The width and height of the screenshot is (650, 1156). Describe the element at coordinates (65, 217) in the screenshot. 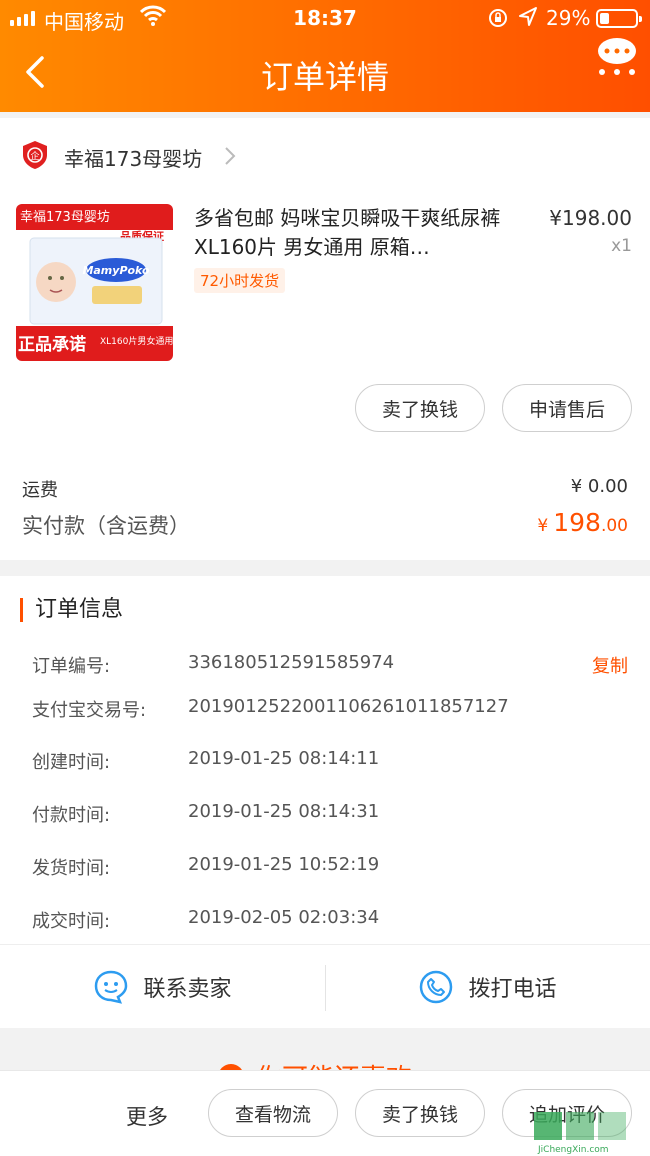

I see `svg-text: 幸福173母婴坊` at that location.